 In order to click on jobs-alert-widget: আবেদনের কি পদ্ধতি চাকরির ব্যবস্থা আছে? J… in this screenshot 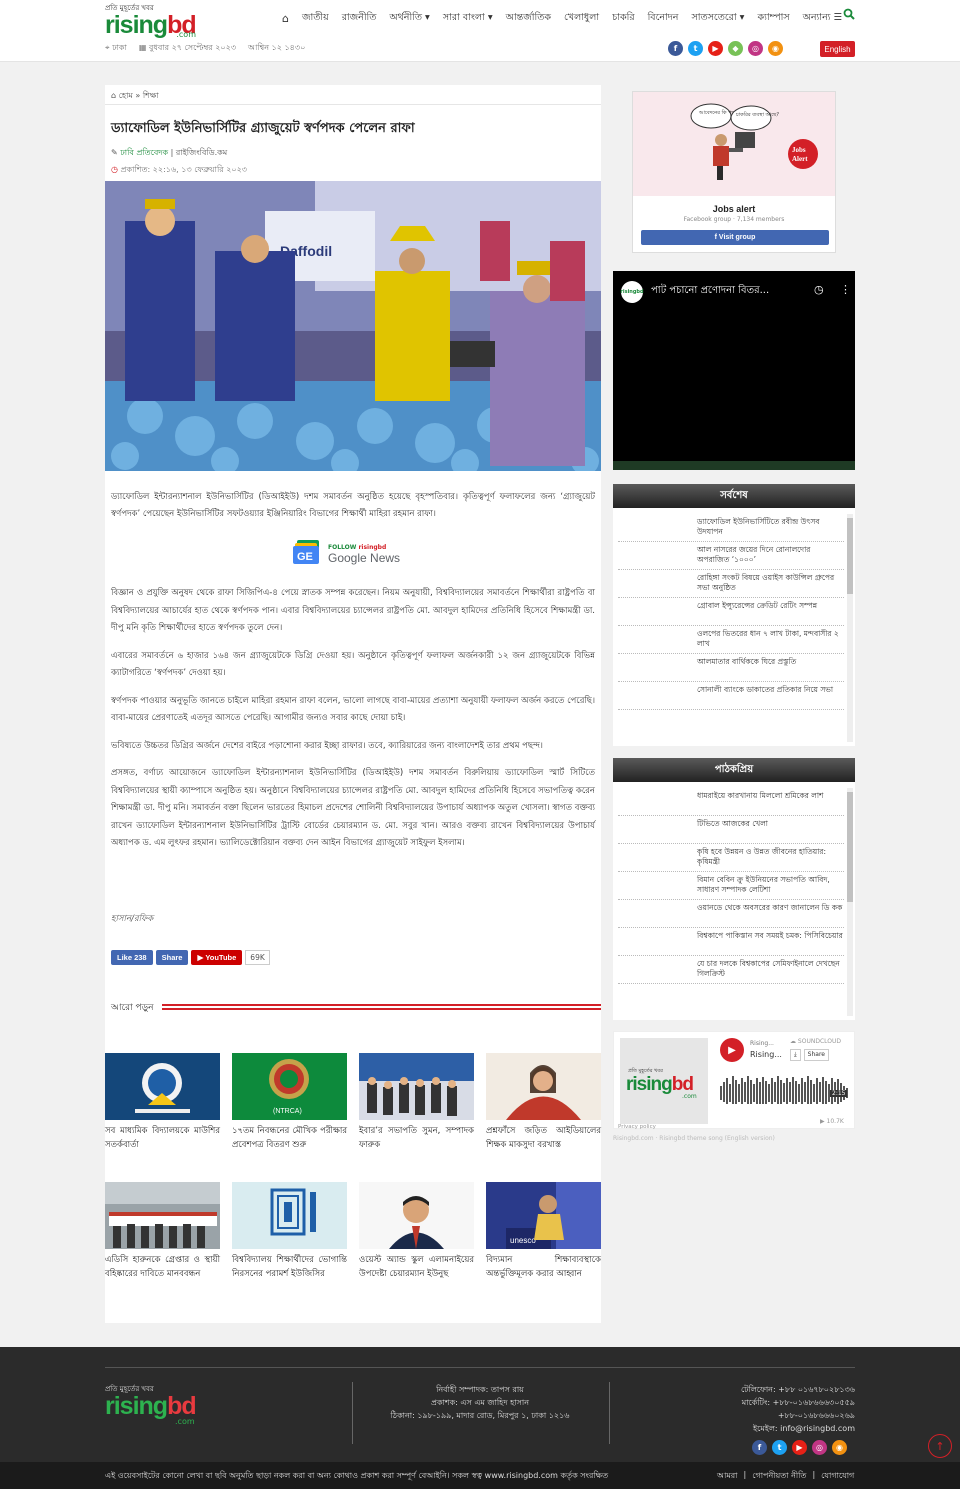, I will do `click(734, 172)`.